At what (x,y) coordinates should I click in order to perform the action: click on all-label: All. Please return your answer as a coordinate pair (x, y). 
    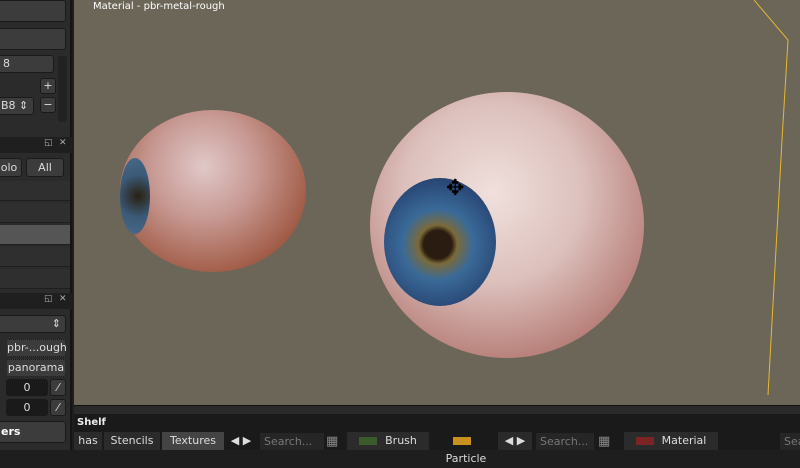
    Looking at the image, I should click on (45, 167).